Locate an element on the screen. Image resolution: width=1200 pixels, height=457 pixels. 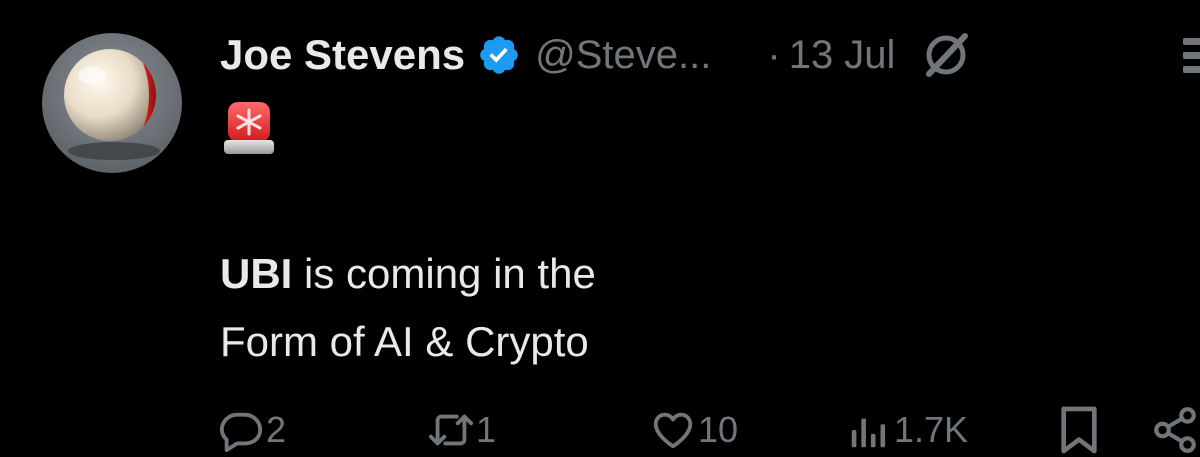
tweet-text: UBI is coming in the Form of AI & Crypto is located at coordinates (408, 308).